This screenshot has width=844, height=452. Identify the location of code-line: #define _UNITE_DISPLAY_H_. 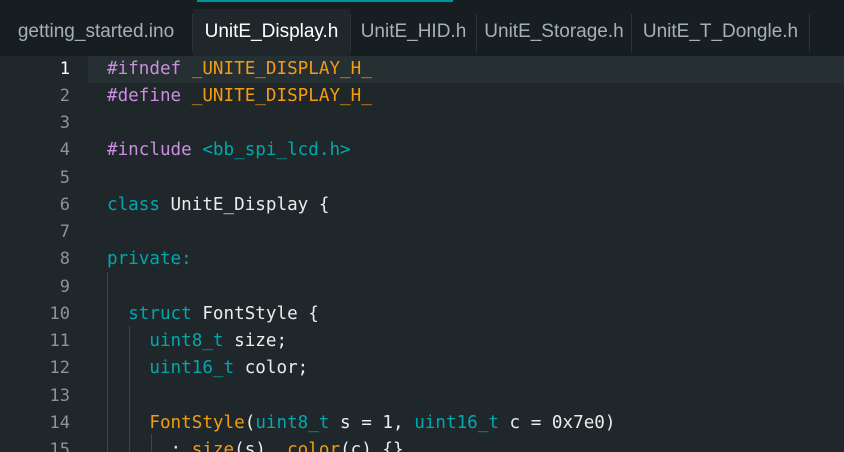
(239, 96).